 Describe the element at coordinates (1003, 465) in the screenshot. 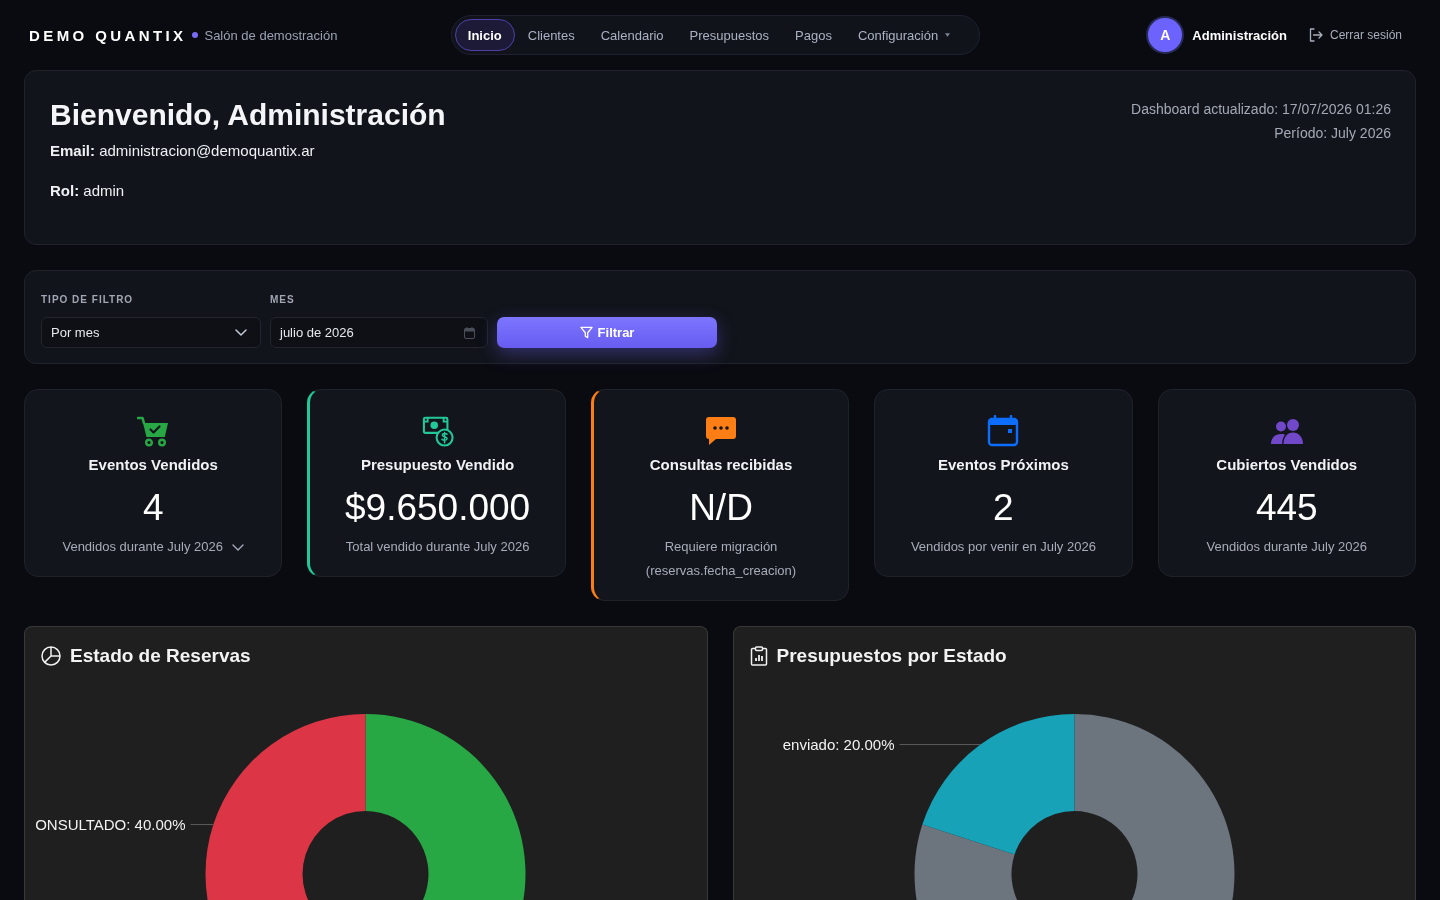

I see `stat-title: Eventos Próximos` at that location.